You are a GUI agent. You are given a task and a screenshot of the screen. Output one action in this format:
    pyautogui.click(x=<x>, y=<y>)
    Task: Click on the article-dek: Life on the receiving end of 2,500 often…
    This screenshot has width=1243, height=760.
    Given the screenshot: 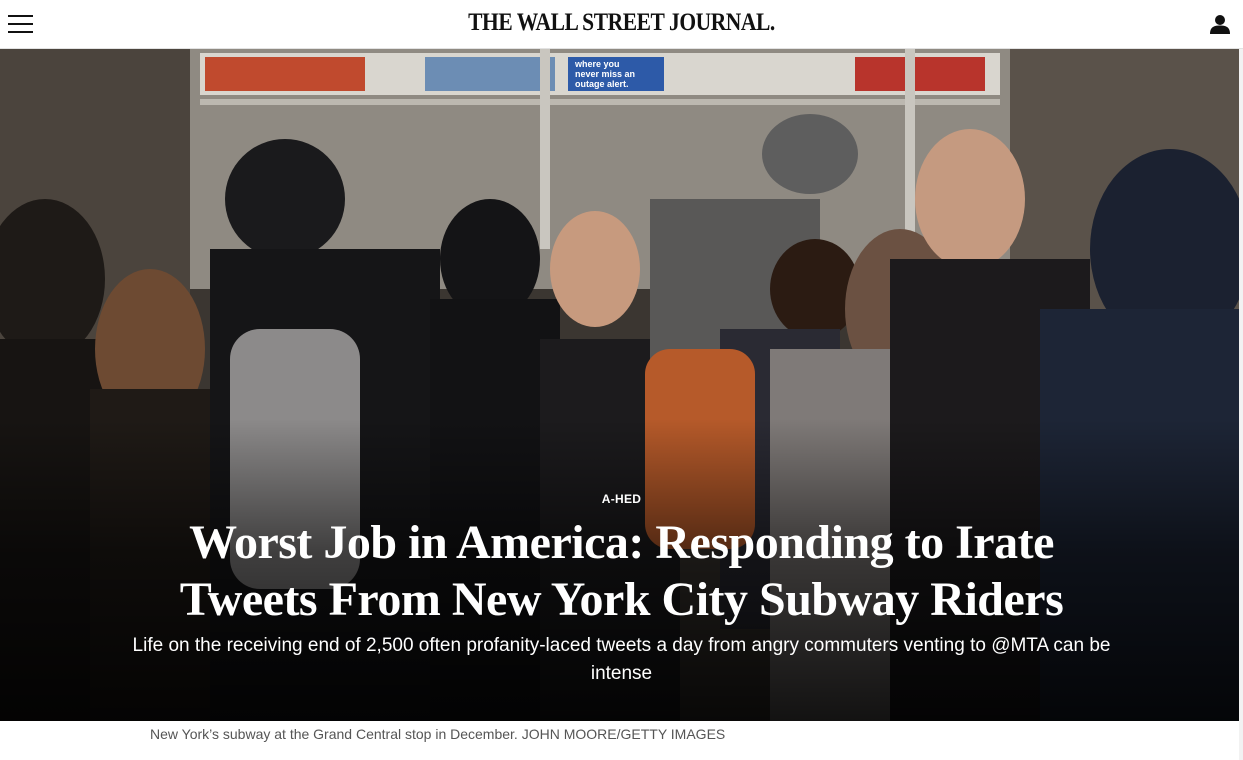 What is the action you would take?
    pyautogui.click(x=621, y=659)
    